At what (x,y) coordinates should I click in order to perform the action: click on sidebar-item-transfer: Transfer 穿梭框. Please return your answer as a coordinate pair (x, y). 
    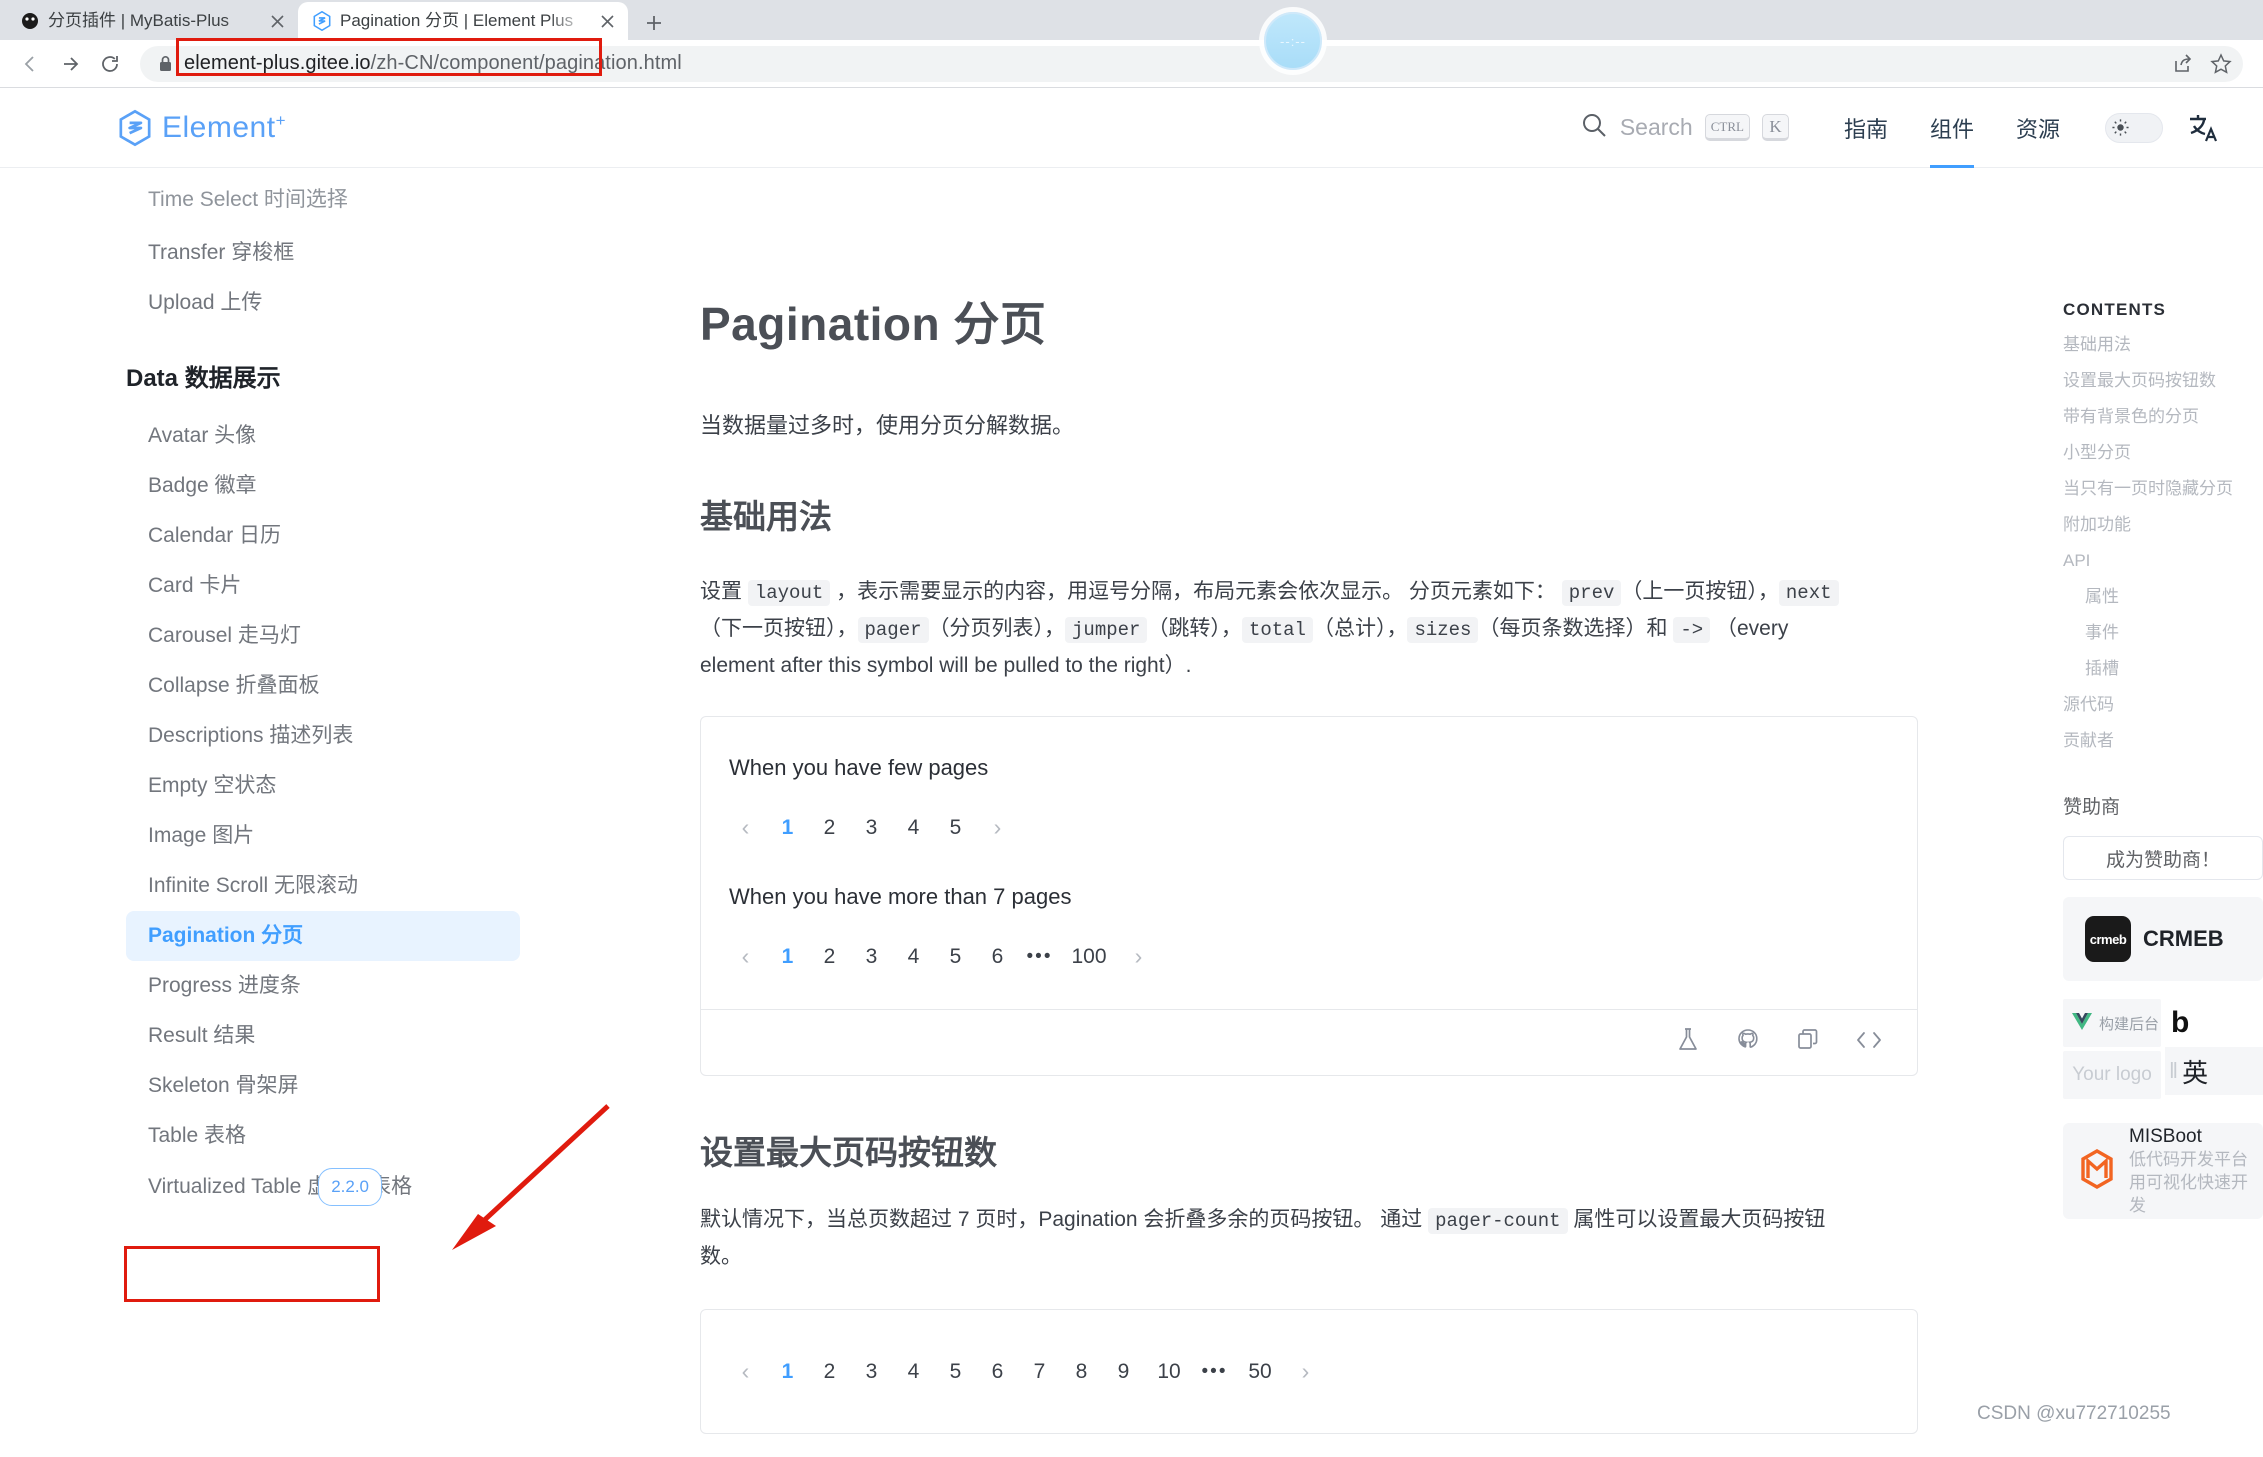
    Looking at the image, I should click on (310, 253).